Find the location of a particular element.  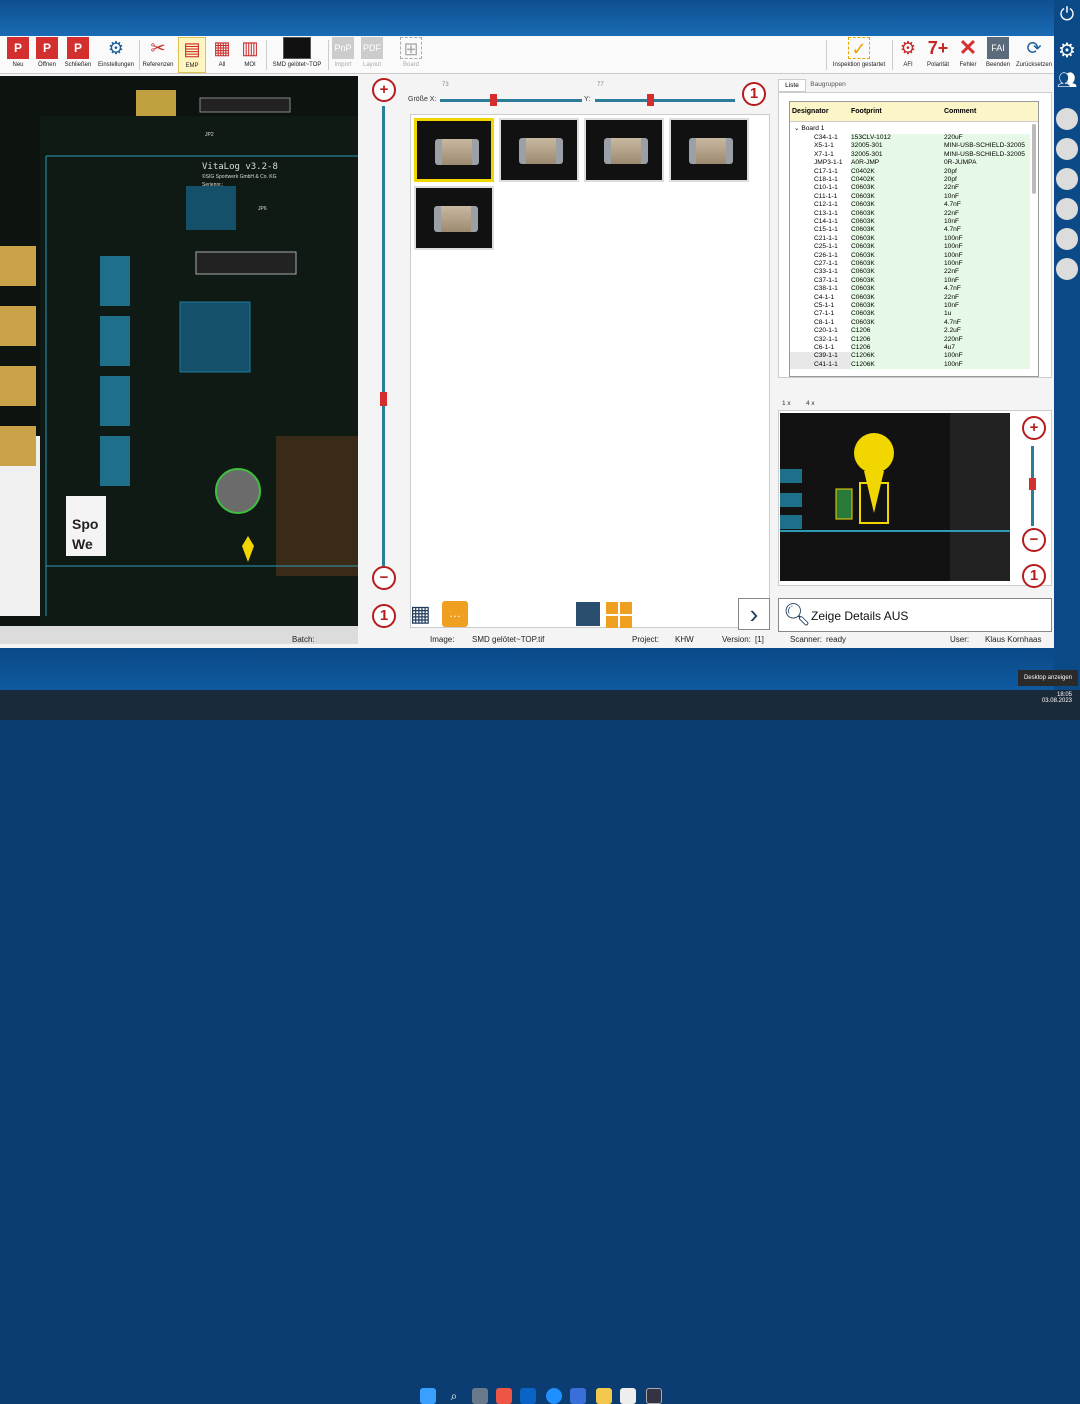

quad-view-icon is located at coordinates (619, 615).